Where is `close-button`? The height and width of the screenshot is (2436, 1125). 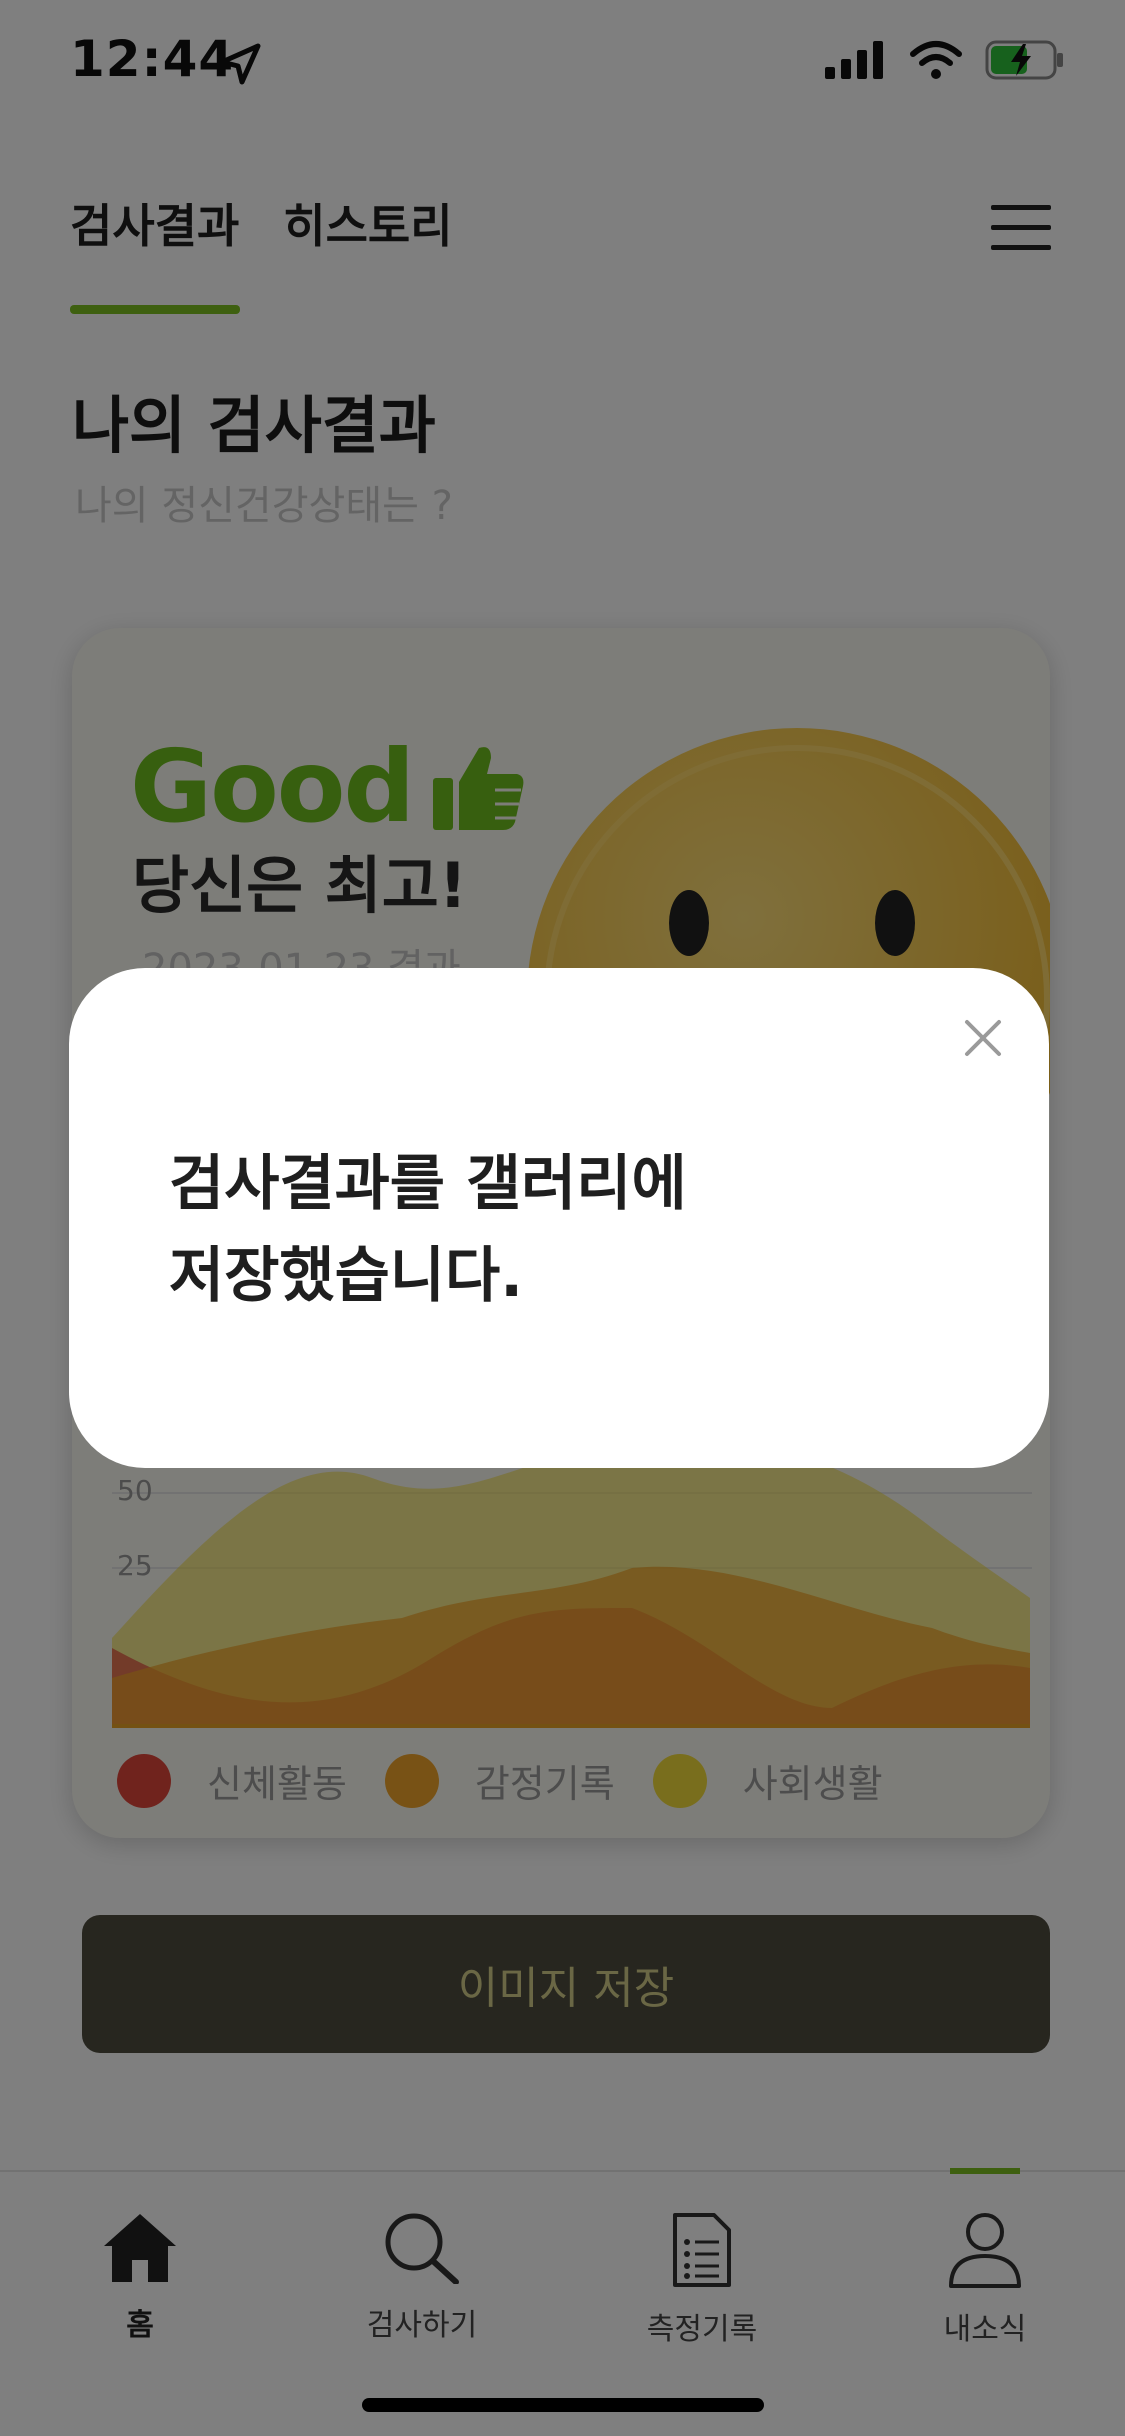 close-button is located at coordinates (983, 1038).